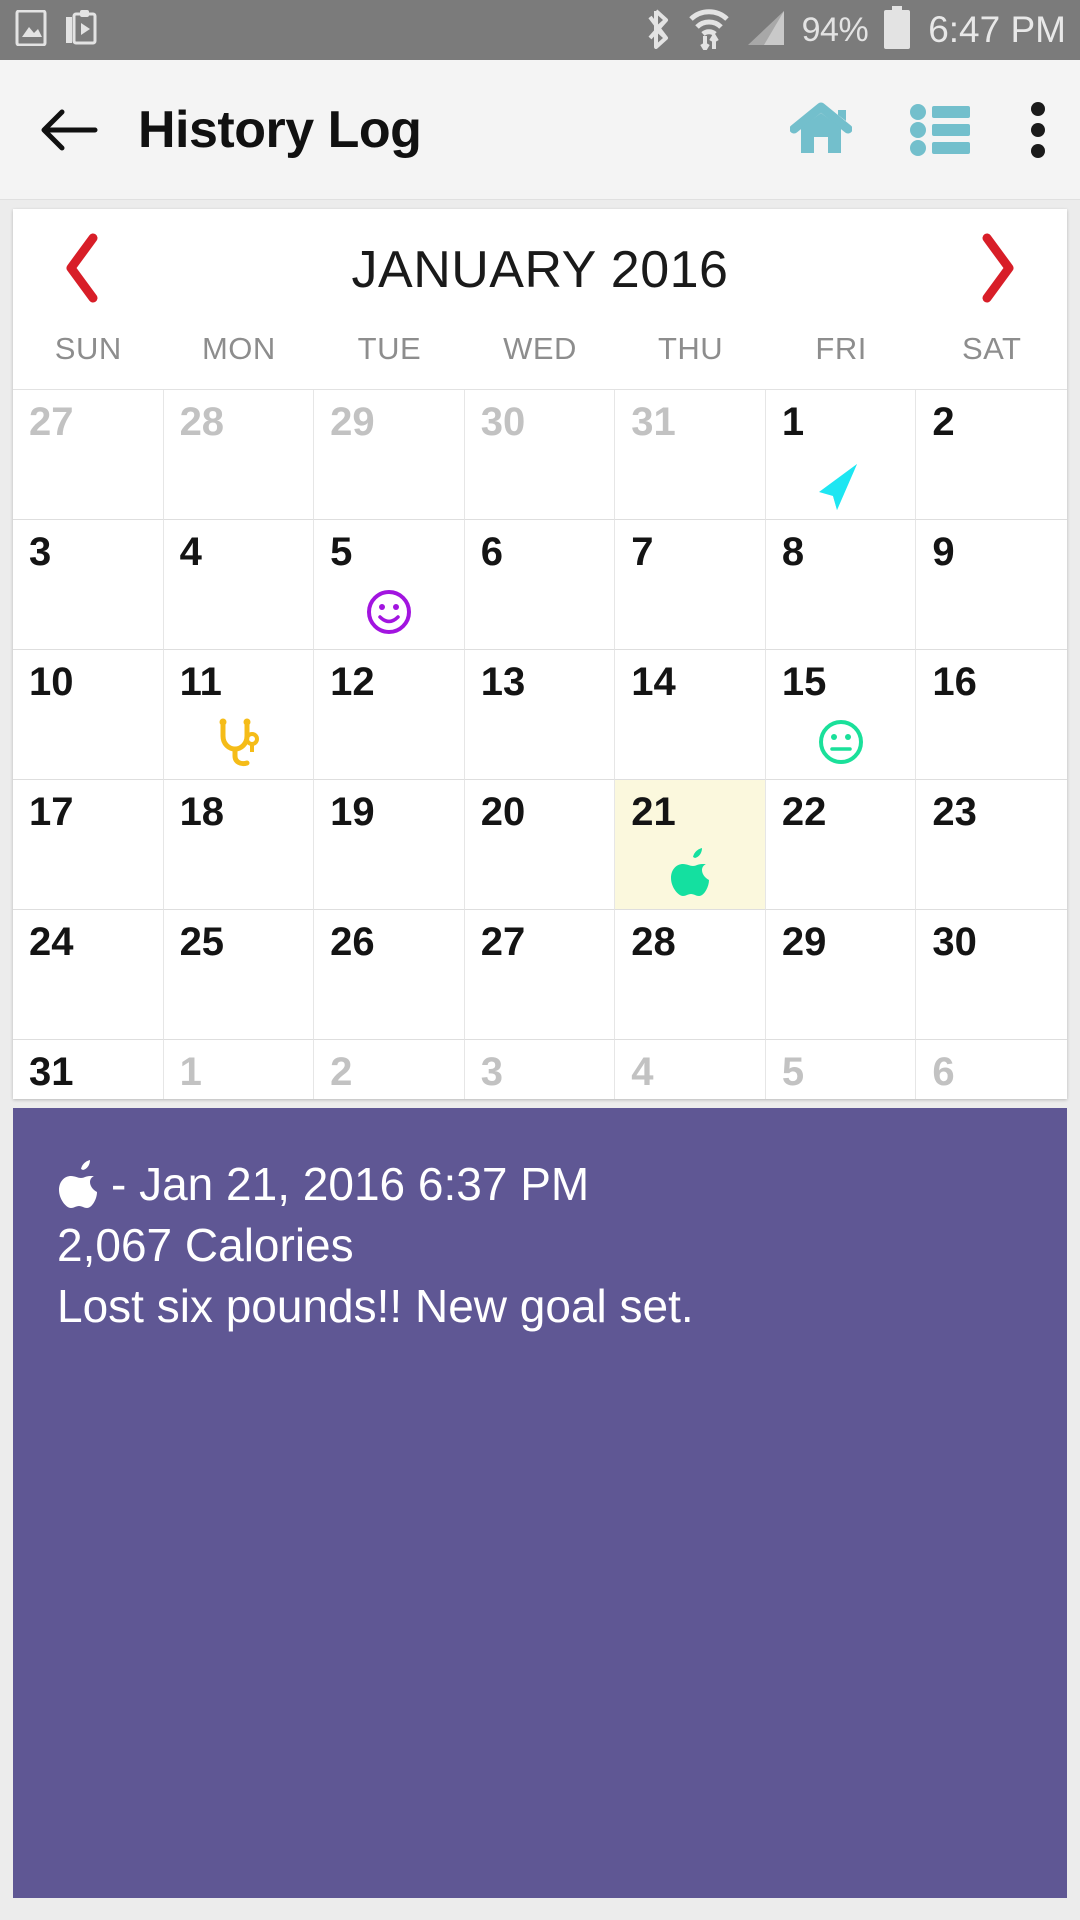  Describe the element at coordinates (991, 715) in the screenshot. I see `calendar-day-cell: 16` at that location.